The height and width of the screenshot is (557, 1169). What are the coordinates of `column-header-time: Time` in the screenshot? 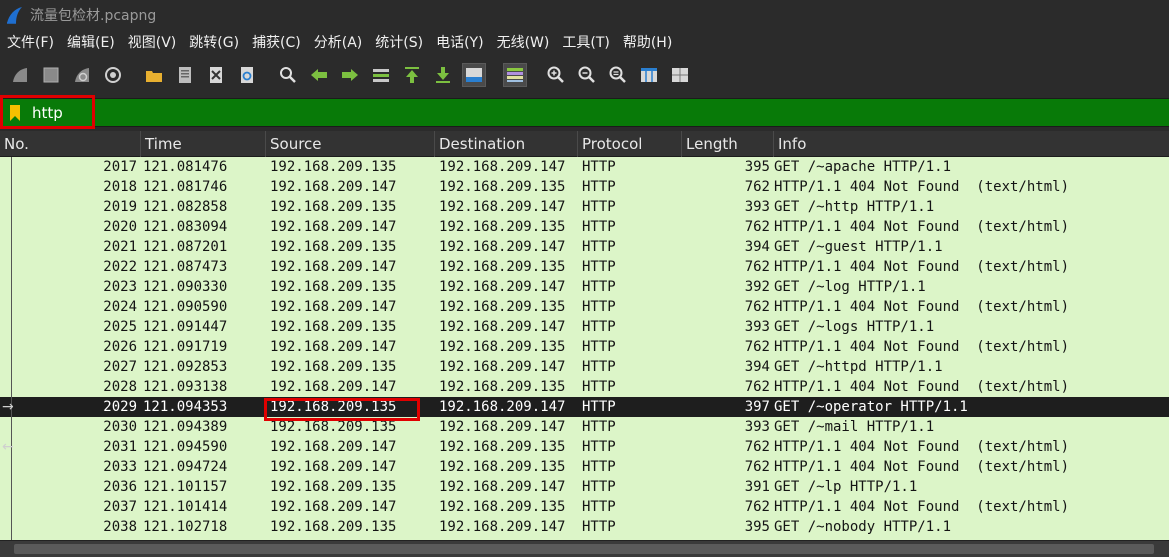 It's located at (203, 143).